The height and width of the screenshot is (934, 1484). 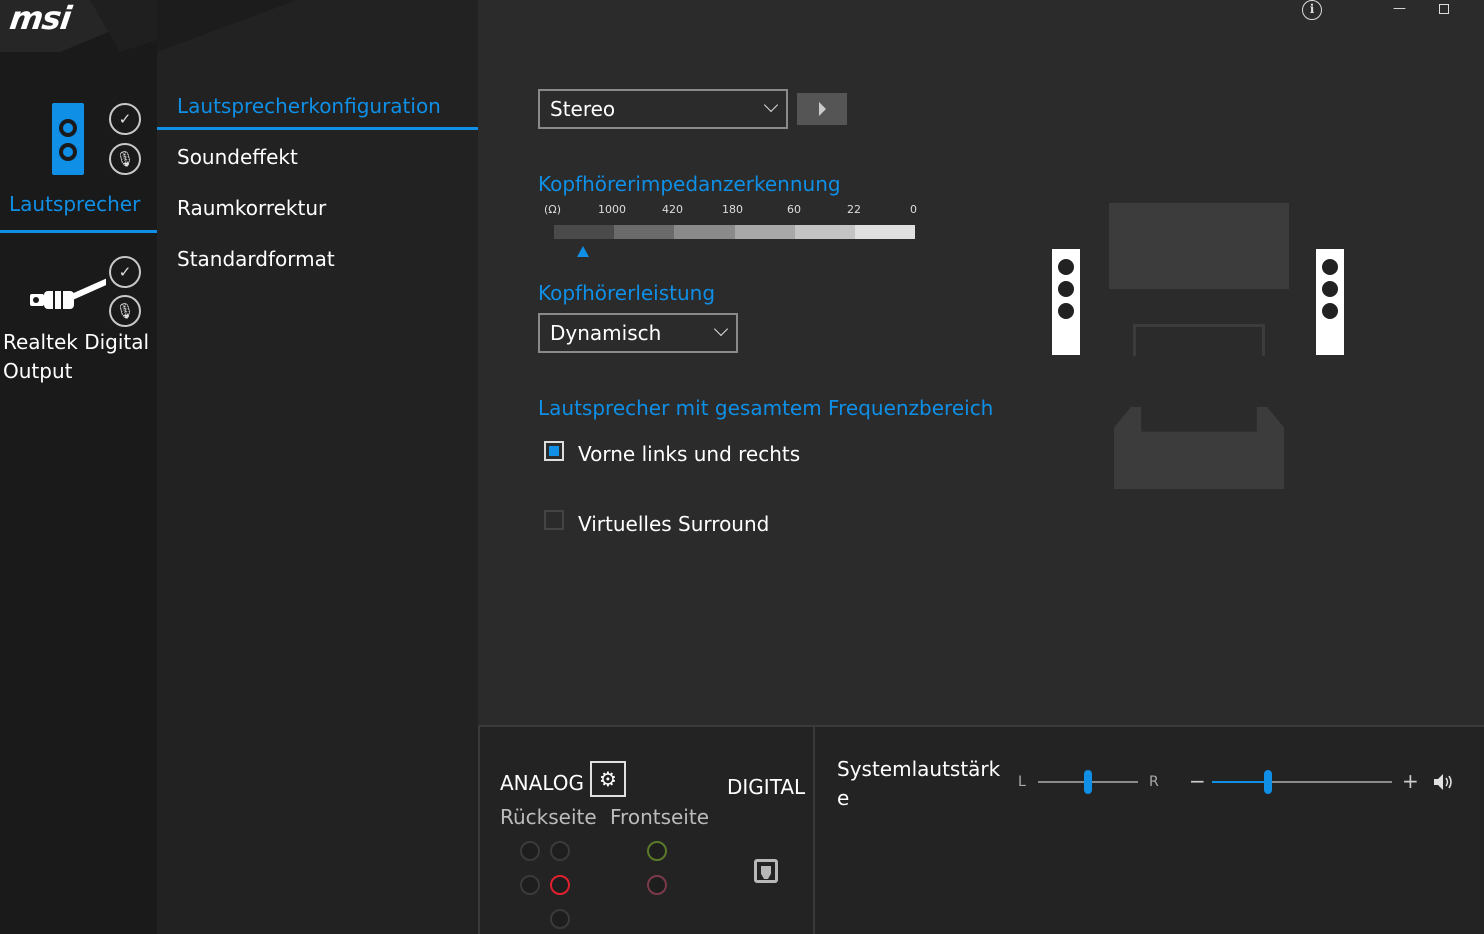 What do you see at coordinates (1199, 448) in the screenshot?
I see `sofa-shape` at bounding box center [1199, 448].